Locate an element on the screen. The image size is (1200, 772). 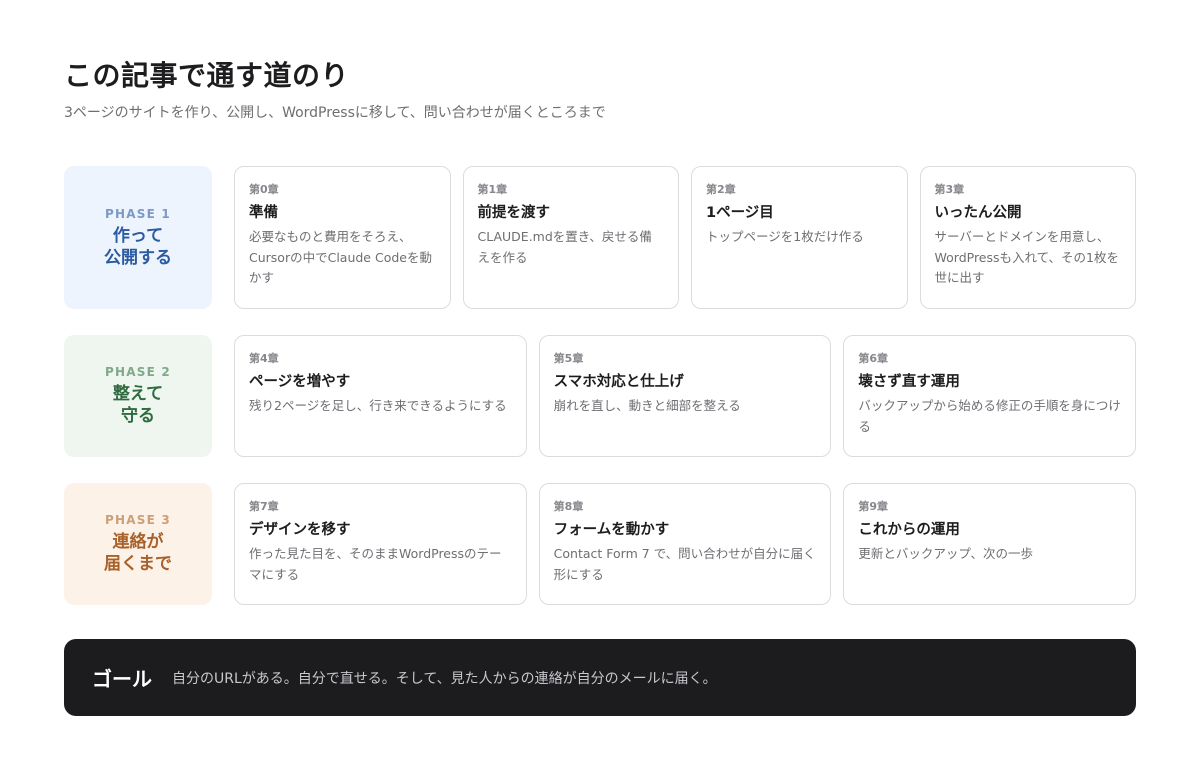
chapter-title: 前提を渡す is located at coordinates (514, 213).